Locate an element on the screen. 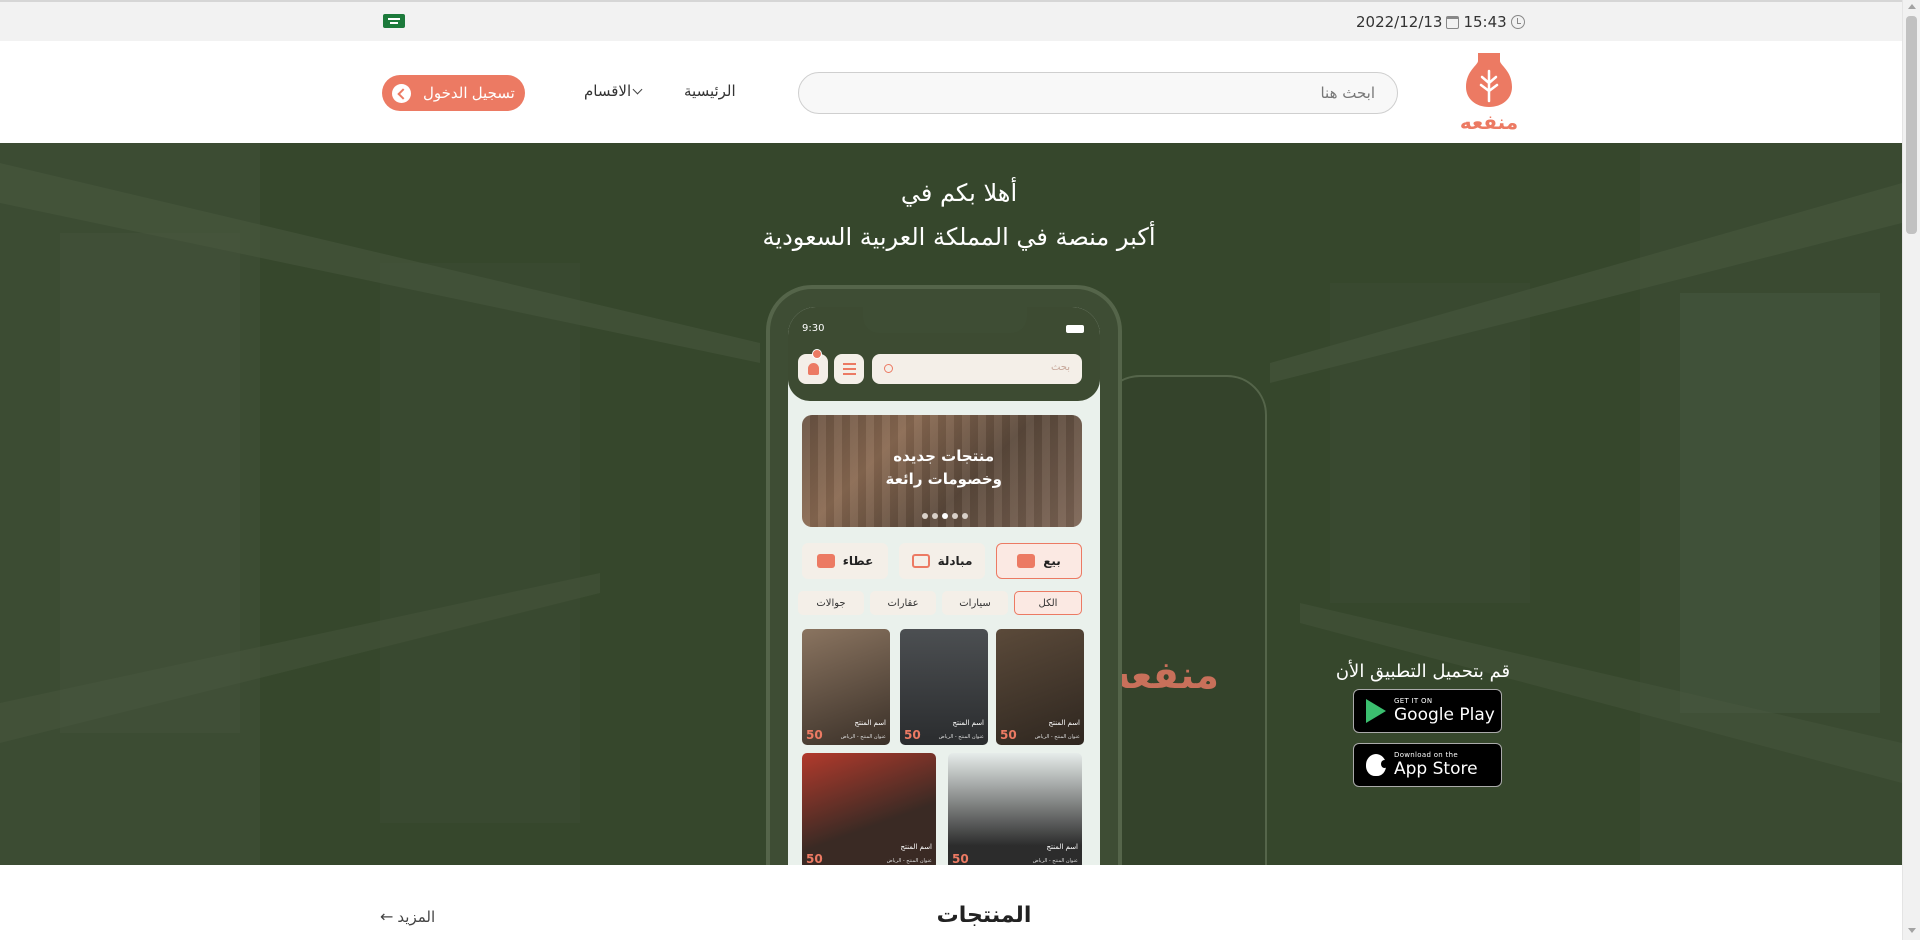  scroll-up-arrow-icon is located at coordinates (1912, 6).